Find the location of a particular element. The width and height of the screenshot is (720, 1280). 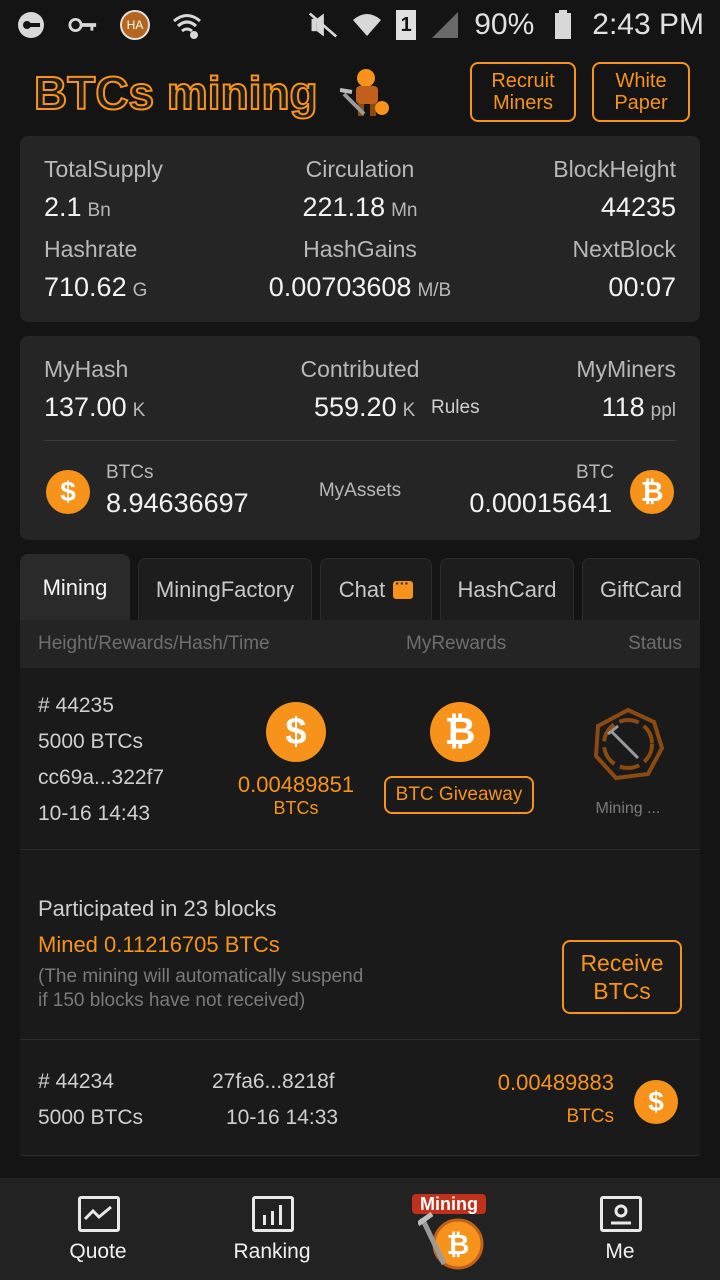

hashgains-value: 0.00703608 M/B is located at coordinates (360, 287).